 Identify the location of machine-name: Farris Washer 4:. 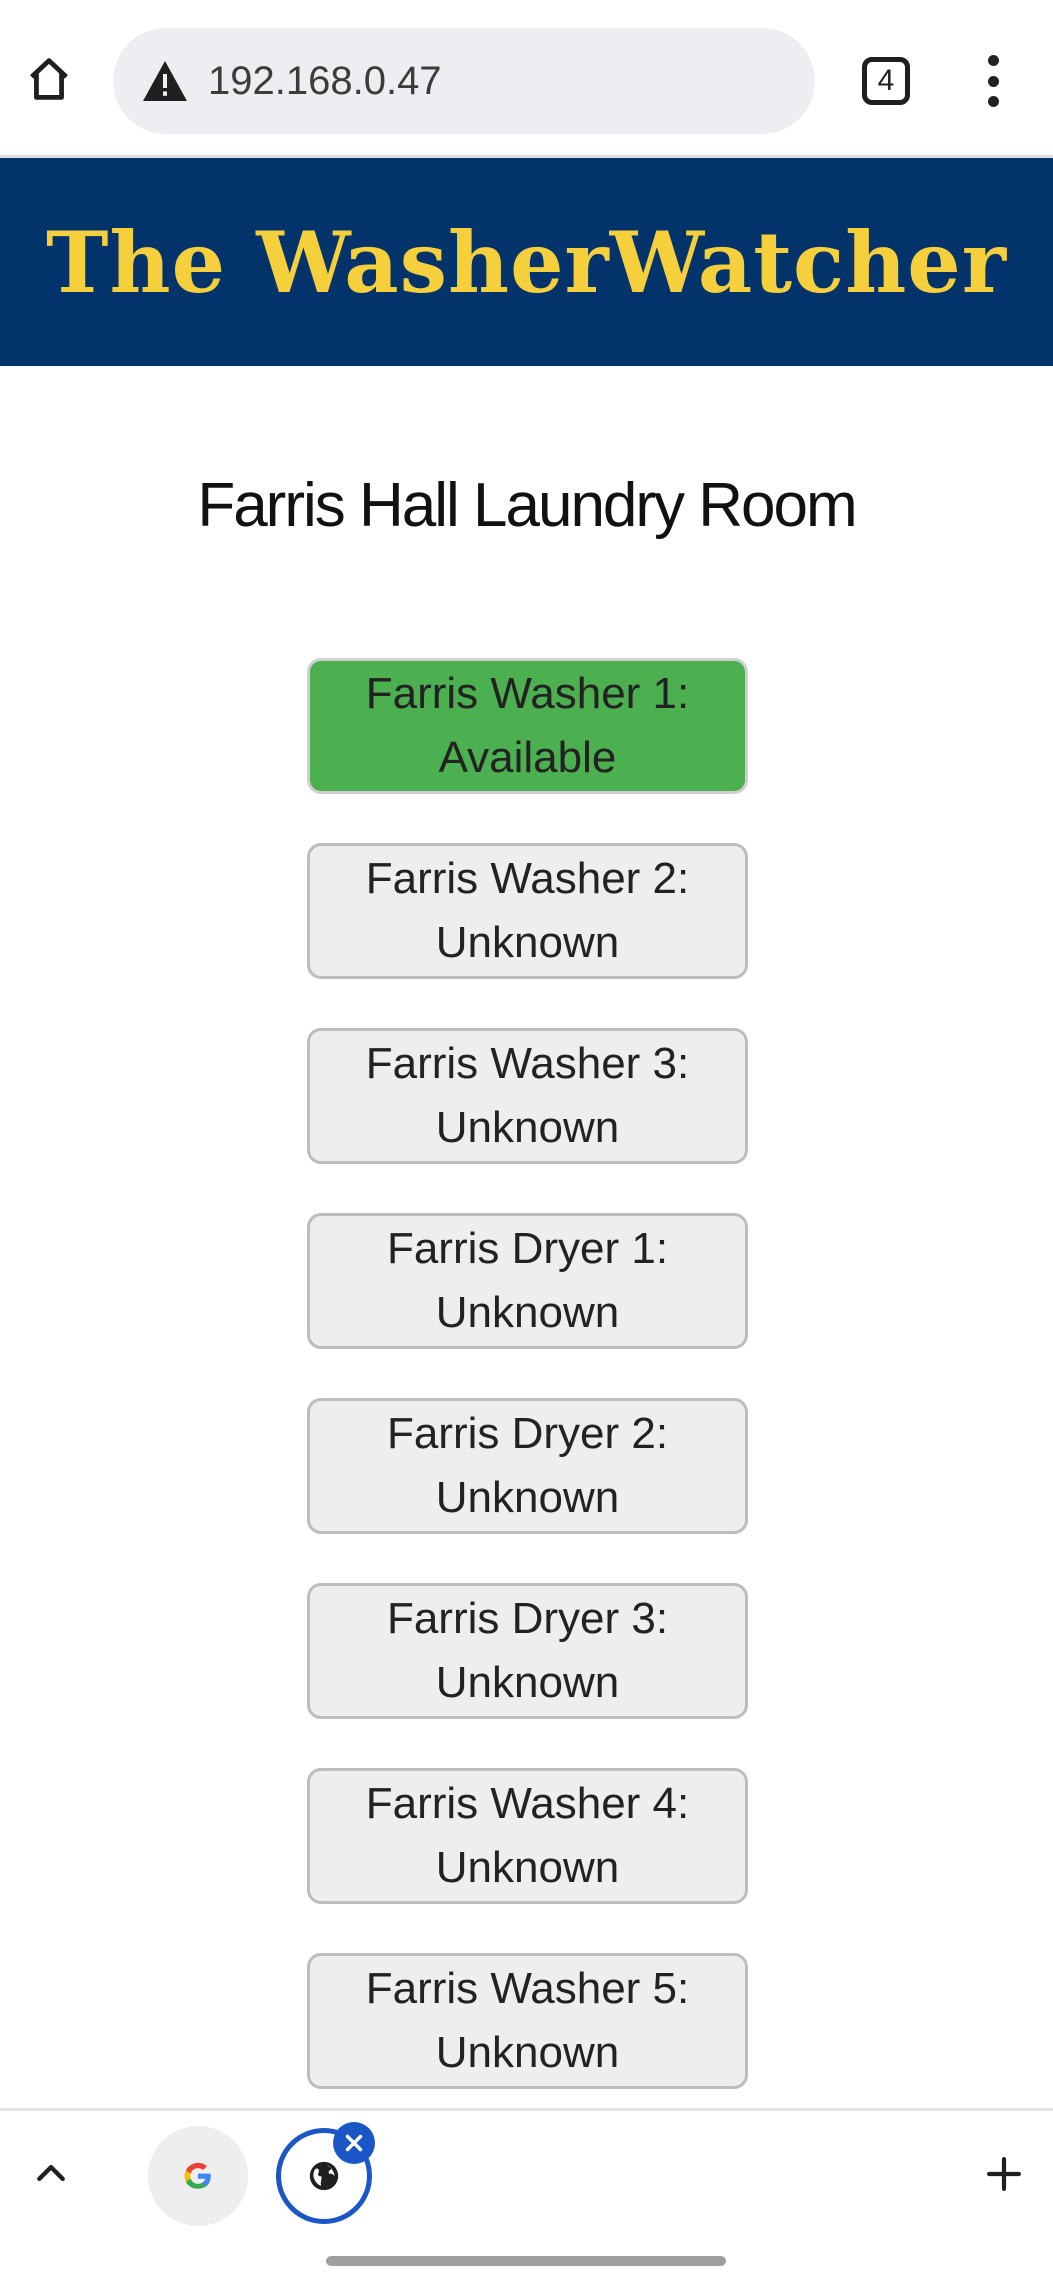
(527, 1803).